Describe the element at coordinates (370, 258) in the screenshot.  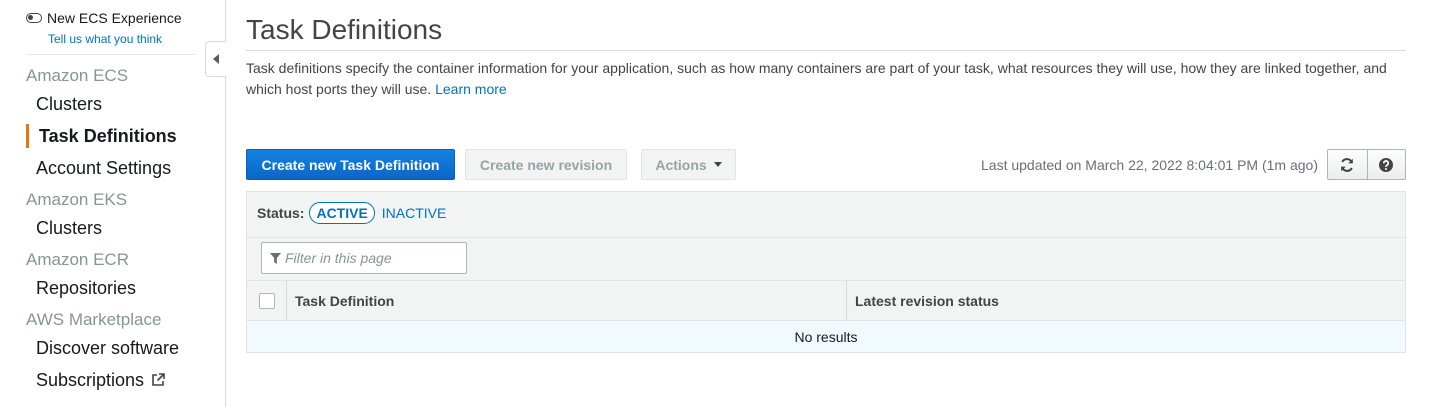
I see `filter-input` at that location.